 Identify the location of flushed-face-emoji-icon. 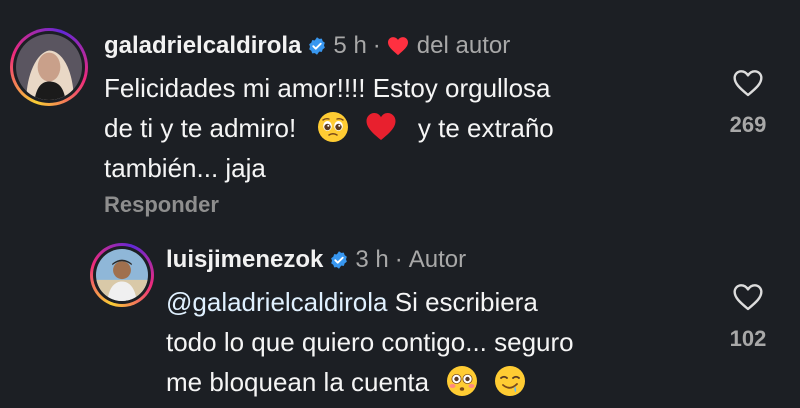
(462, 381).